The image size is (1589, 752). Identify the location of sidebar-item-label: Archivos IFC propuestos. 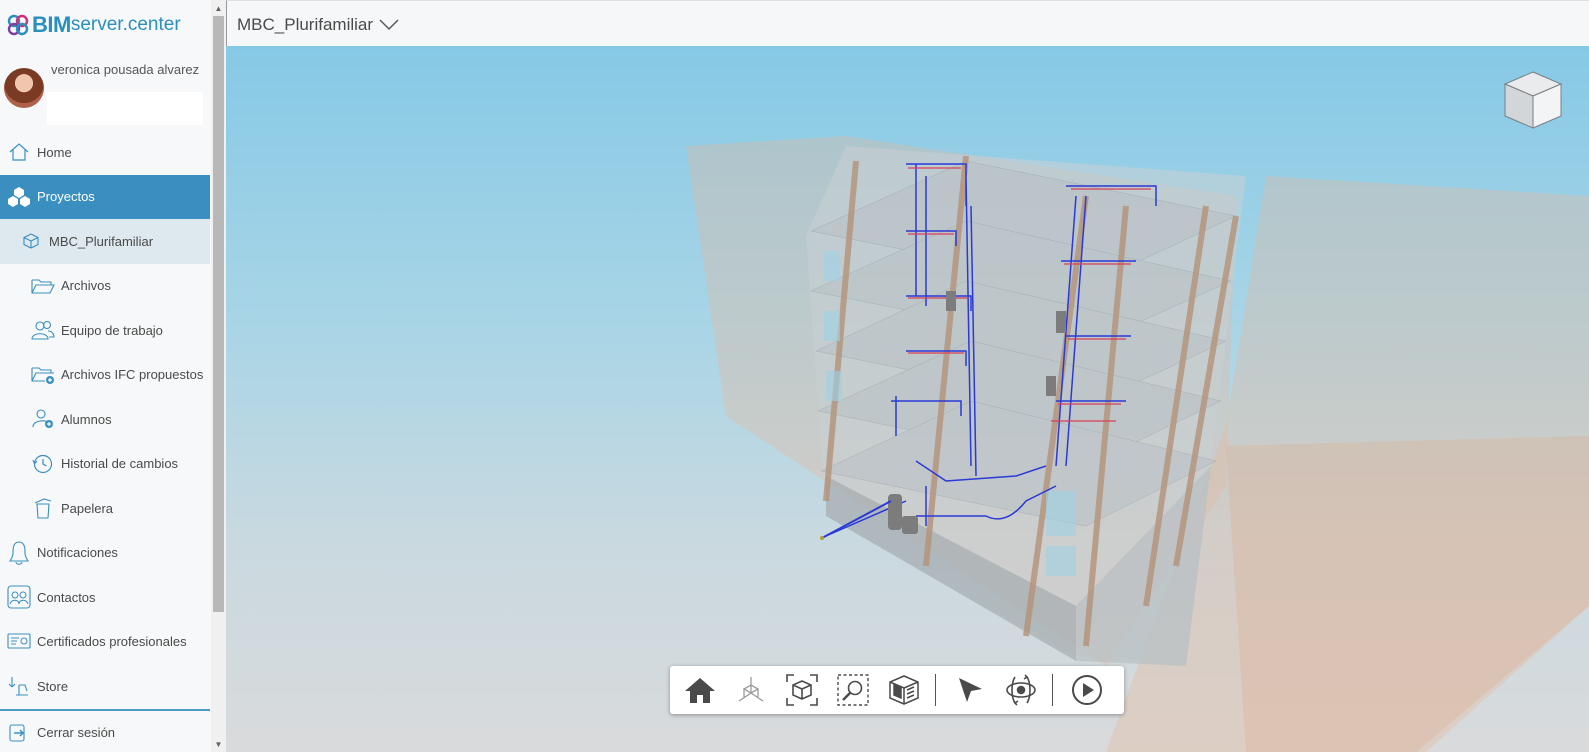
(132, 375).